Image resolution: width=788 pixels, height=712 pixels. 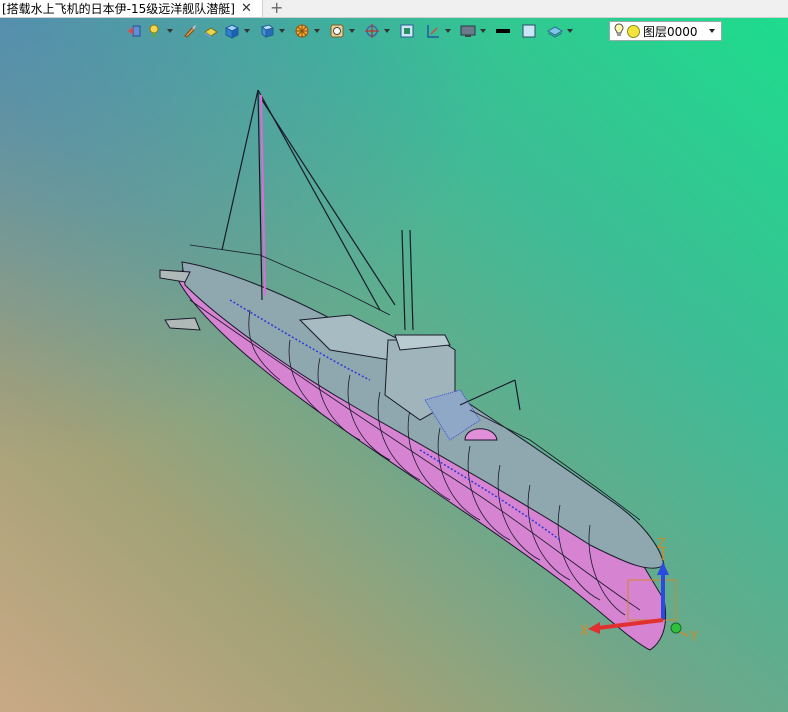 What do you see at coordinates (693, 637) in the screenshot?
I see `axis-y-label: Y` at bounding box center [693, 637].